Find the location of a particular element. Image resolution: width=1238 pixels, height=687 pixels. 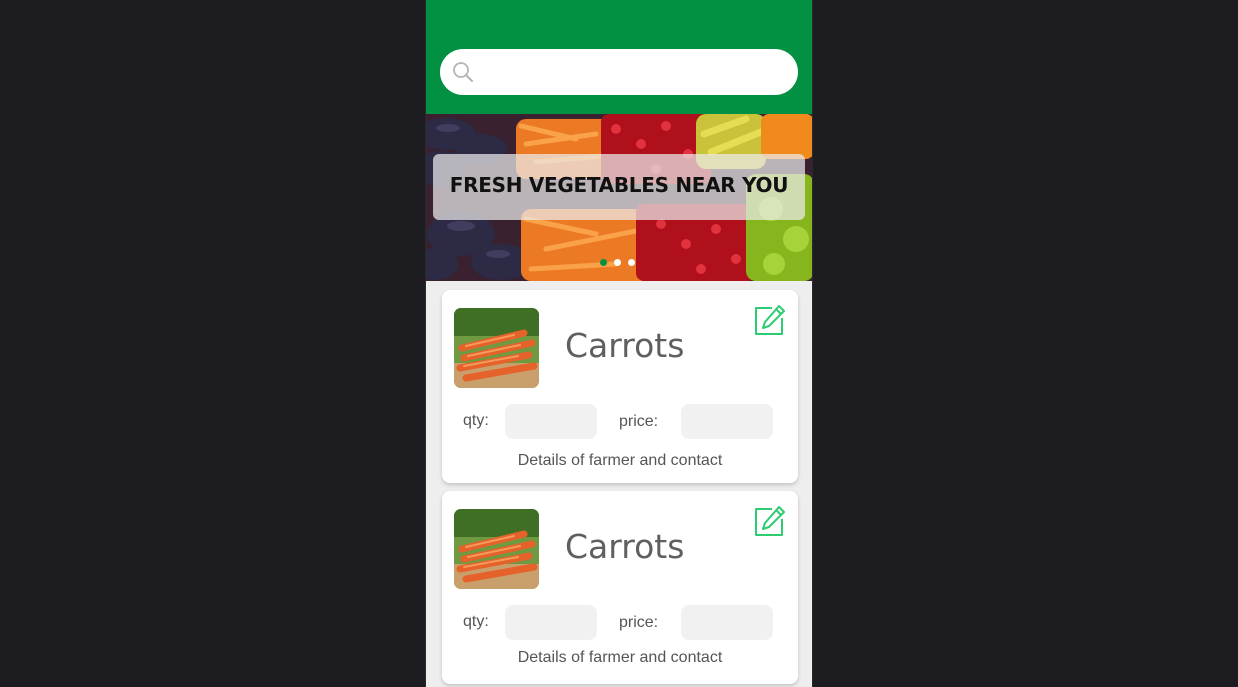

search-bar is located at coordinates (619, 72).